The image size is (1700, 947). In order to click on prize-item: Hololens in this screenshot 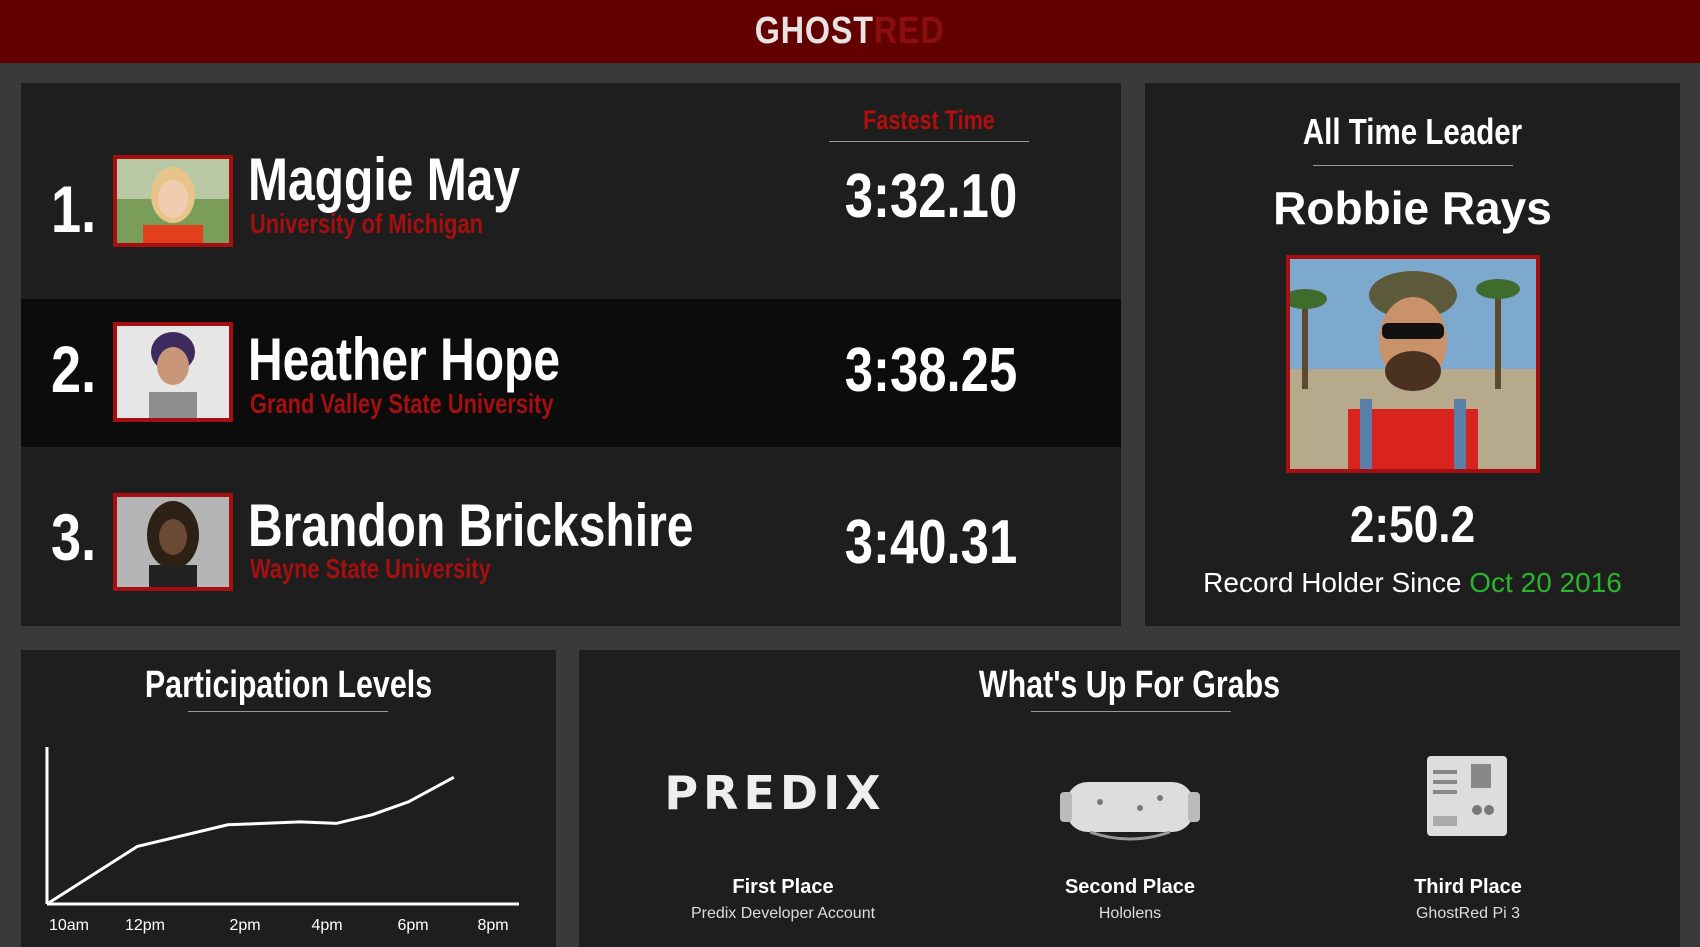, I will do `click(1130, 913)`.